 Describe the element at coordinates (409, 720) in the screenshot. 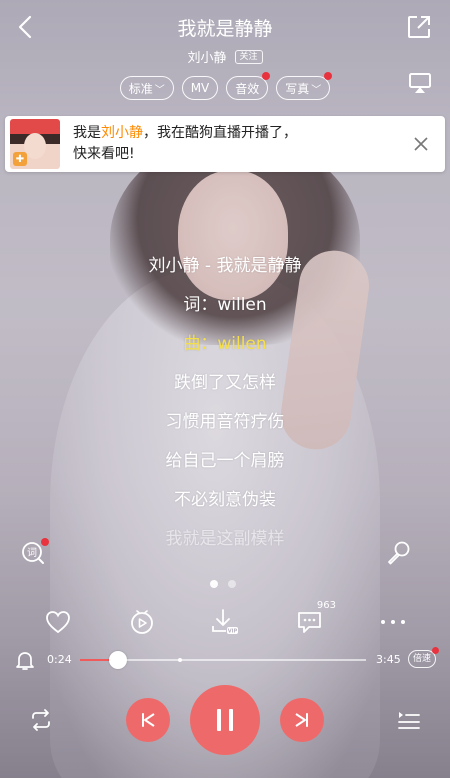

I see `playlist-icon` at that location.